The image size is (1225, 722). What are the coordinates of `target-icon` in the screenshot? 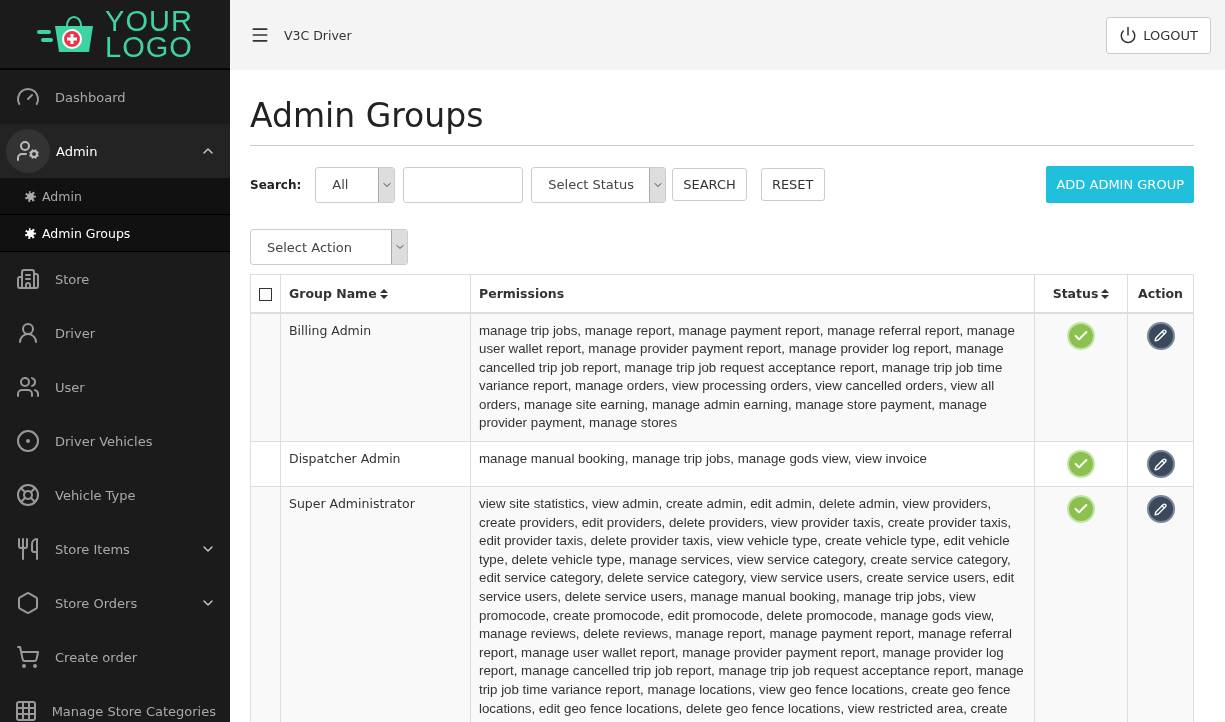 It's located at (28, 441).